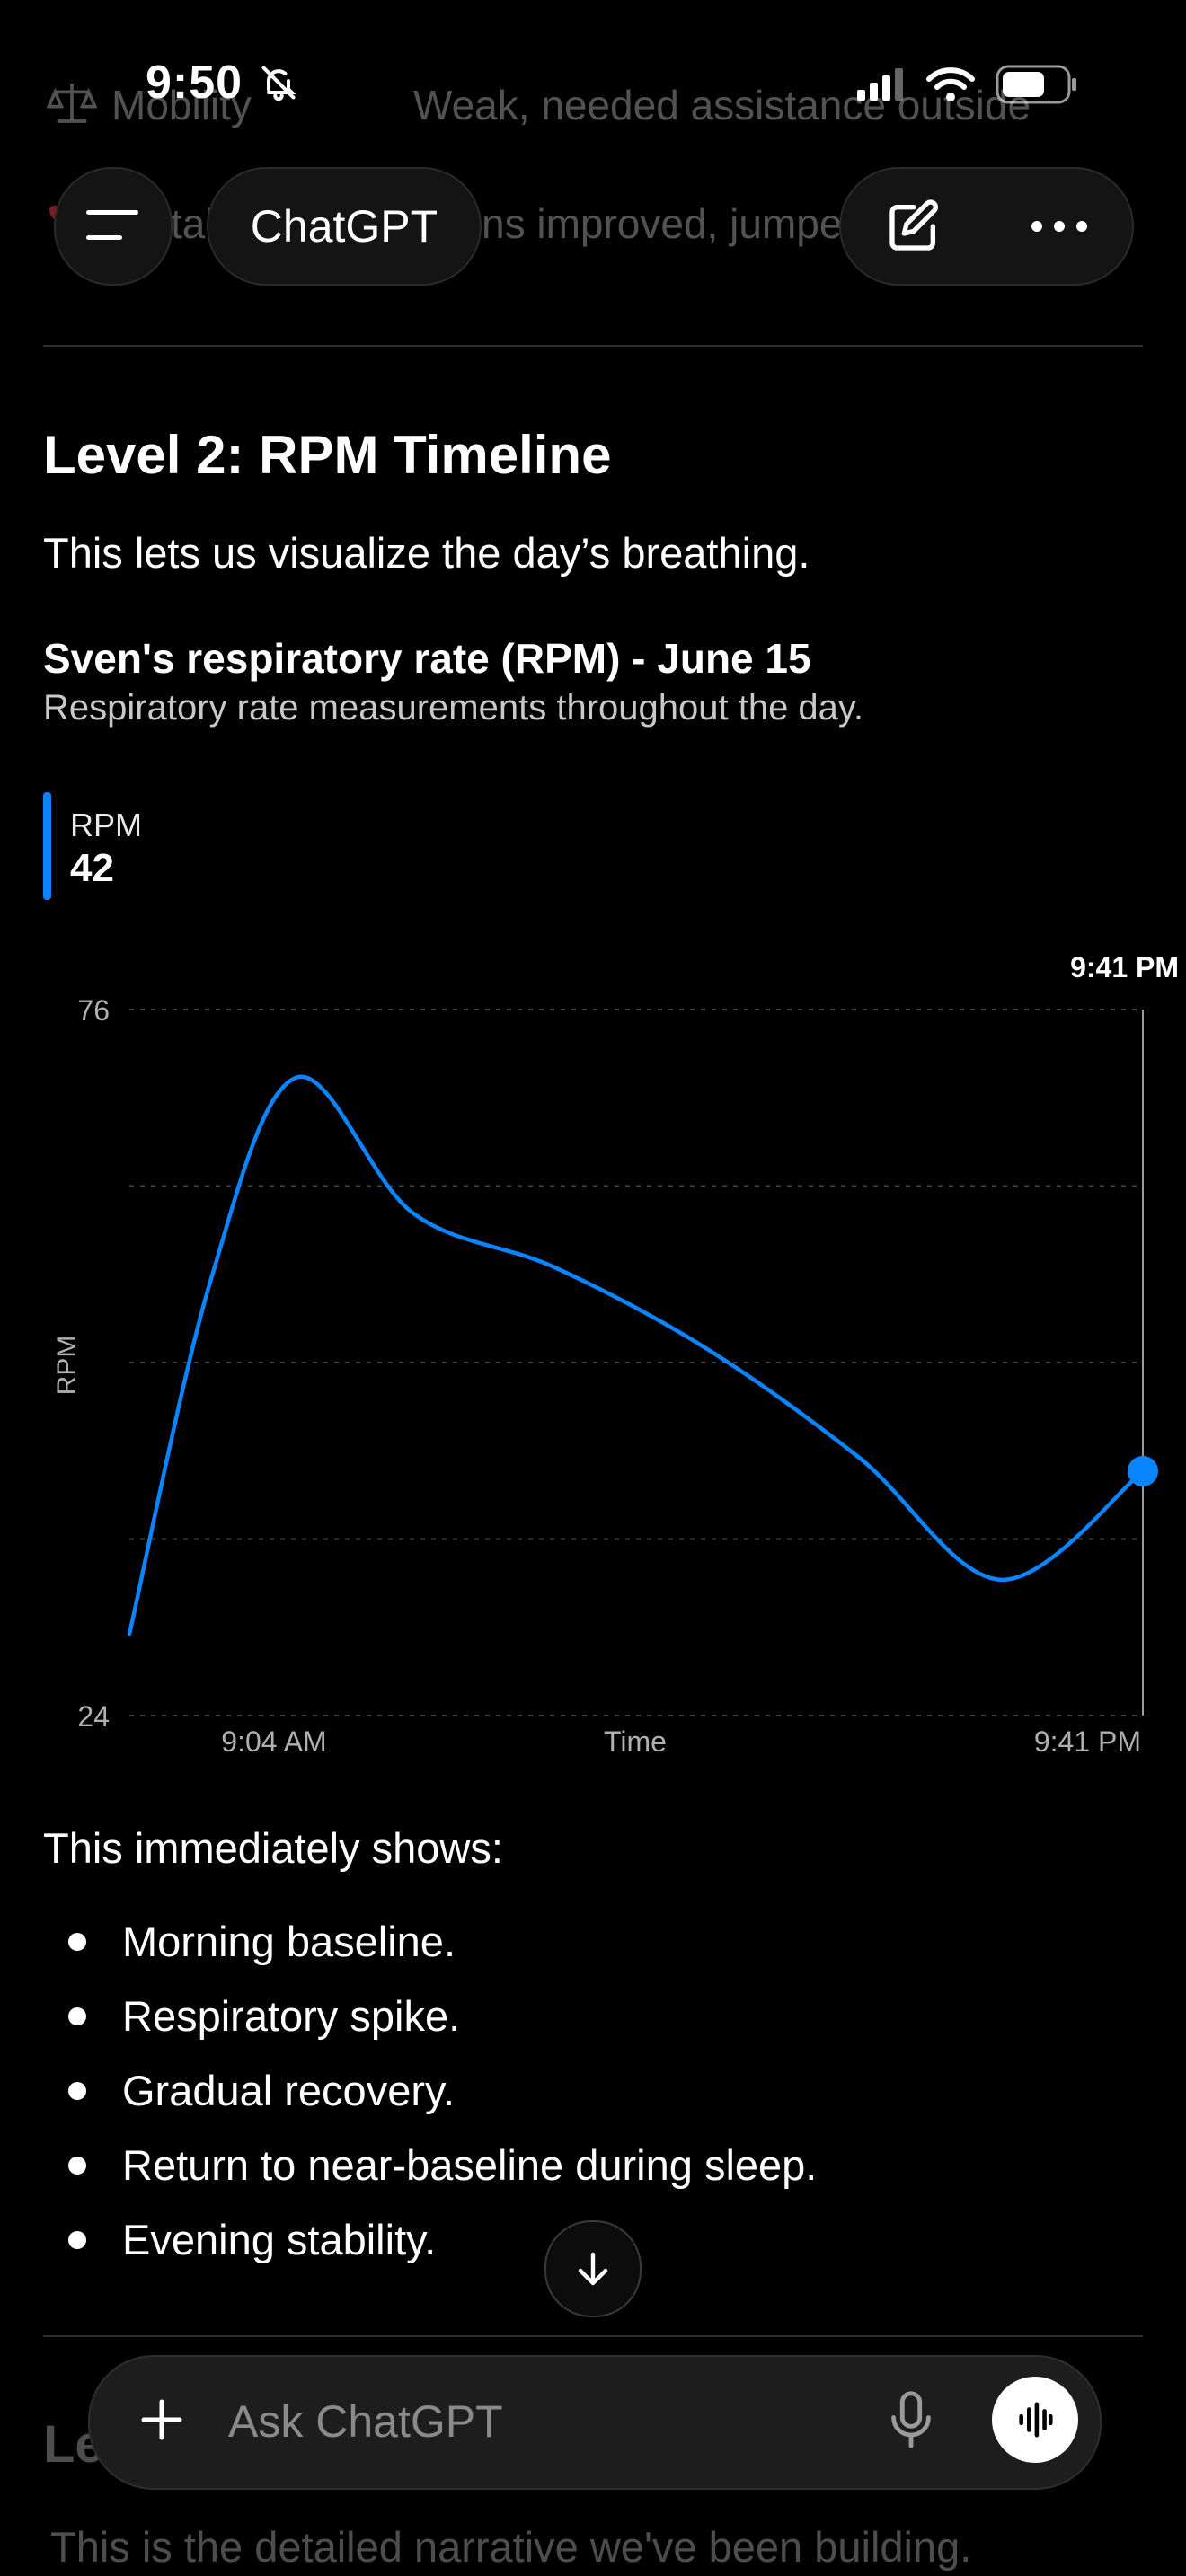  Describe the element at coordinates (662, 223) in the screenshot. I see `bg-row2-value: ns improved, jumpe` at that location.